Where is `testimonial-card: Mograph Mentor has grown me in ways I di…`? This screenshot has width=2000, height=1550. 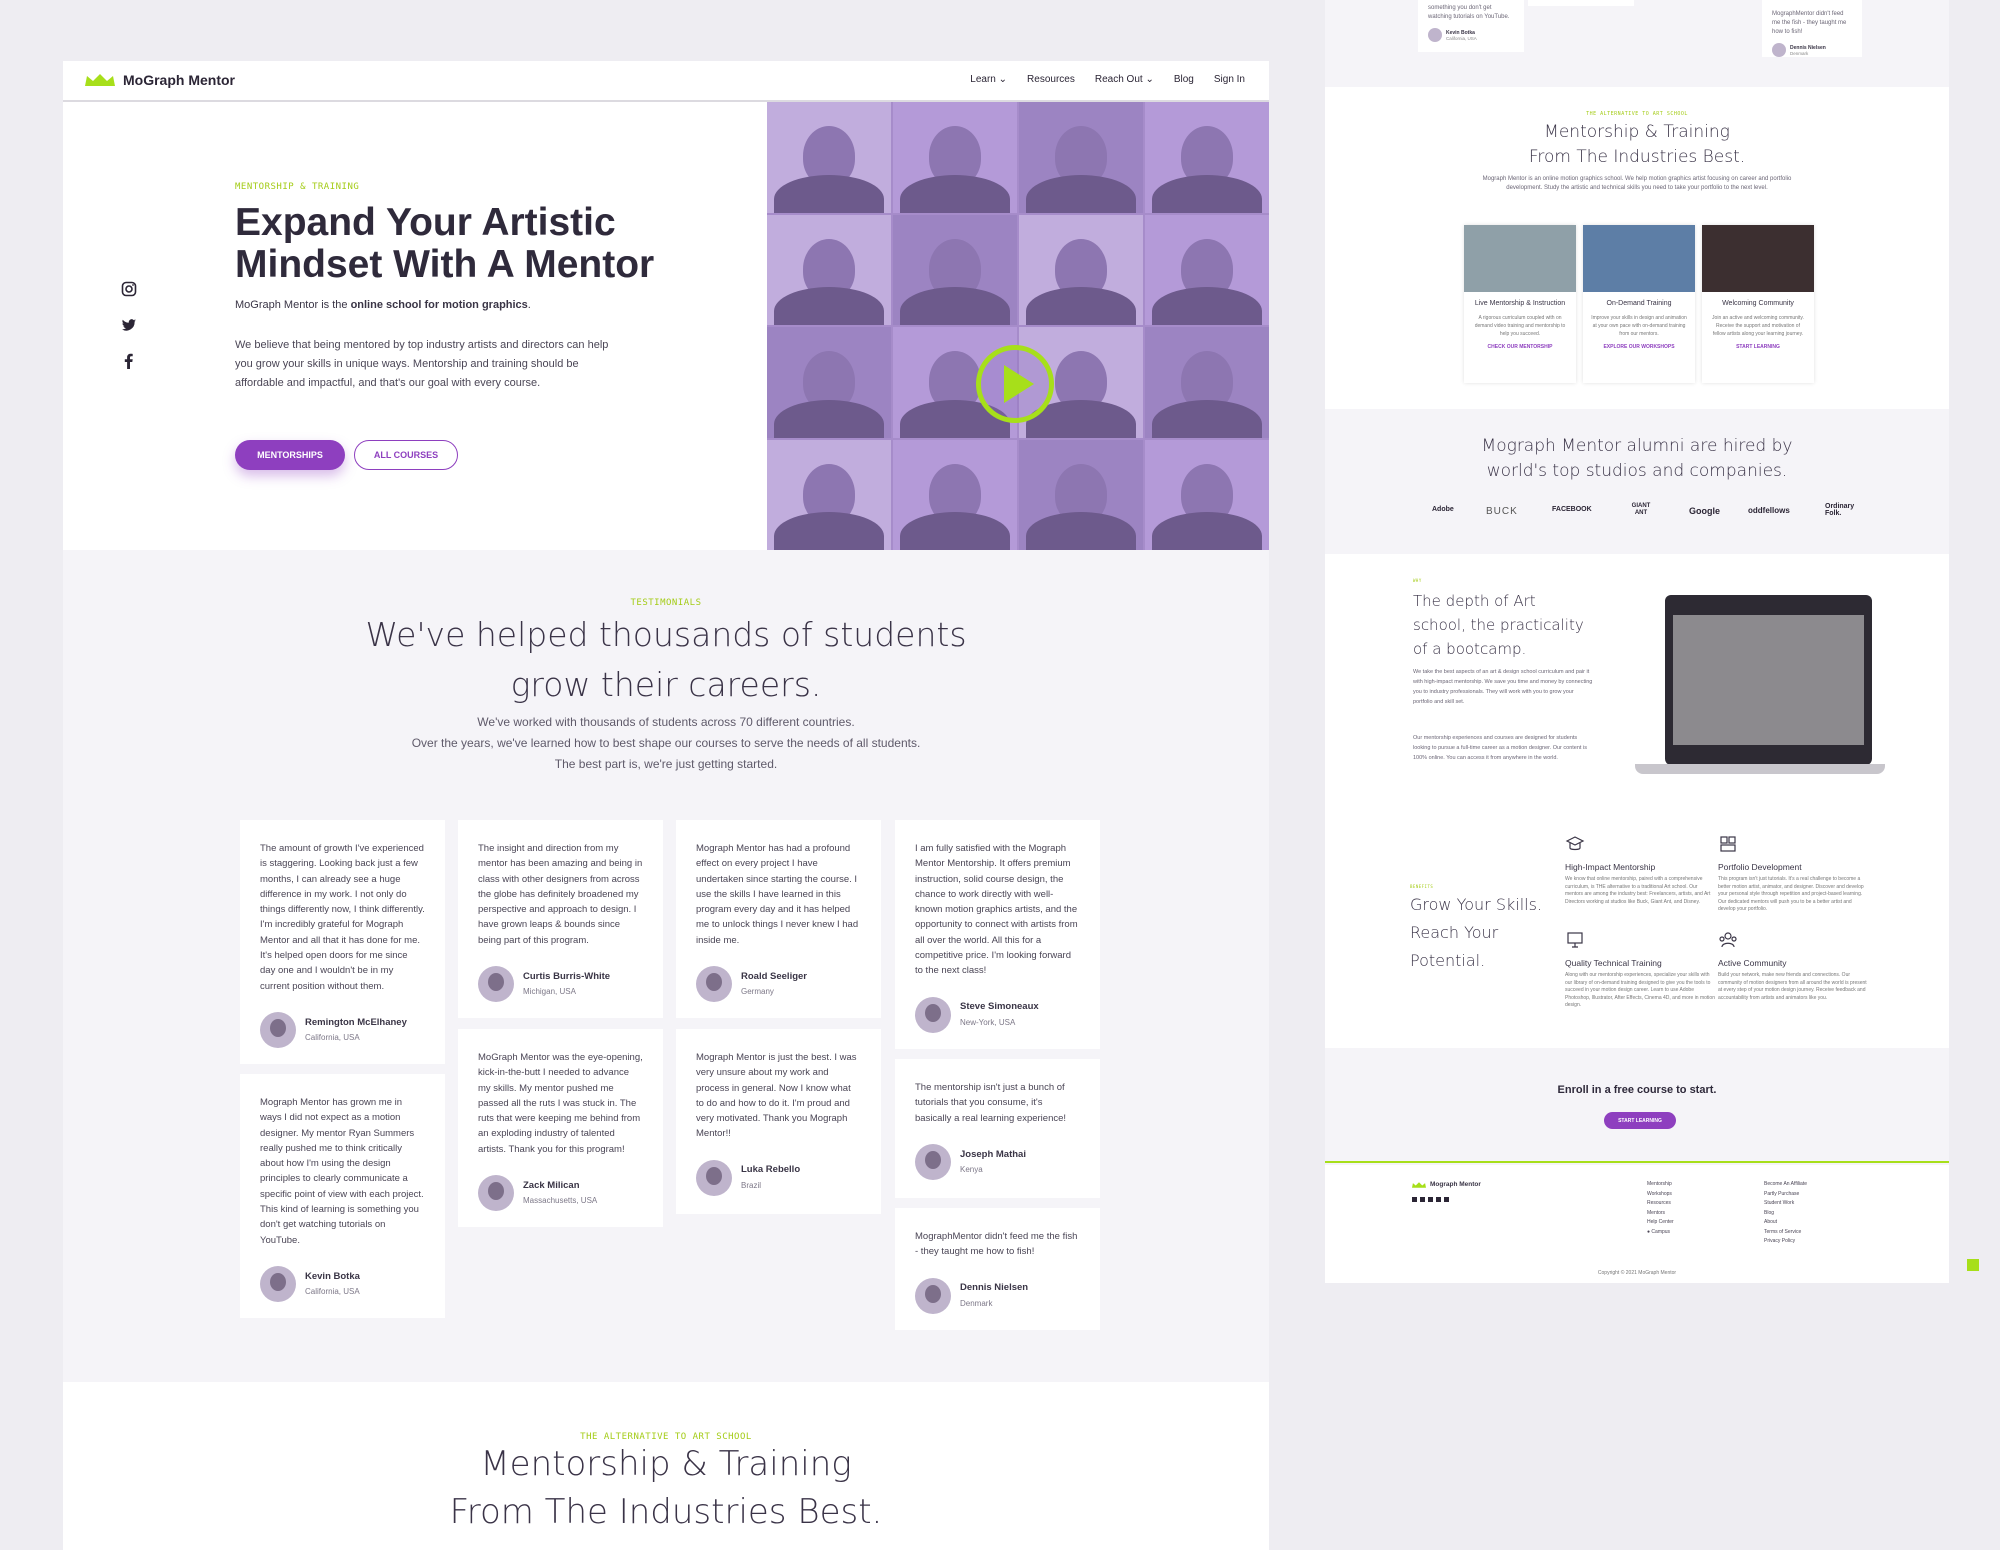 testimonial-card: Mograph Mentor has grown me in ways I di… is located at coordinates (342, 1196).